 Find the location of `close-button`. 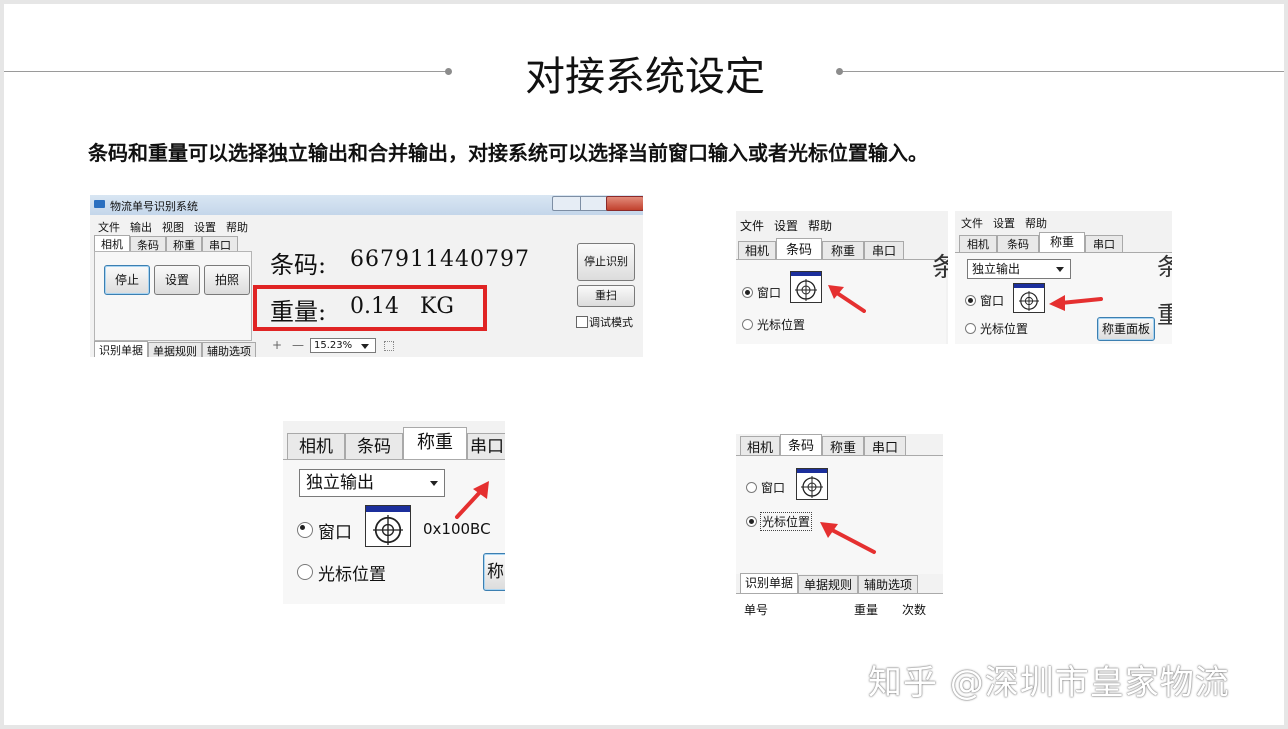

close-button is located at coordinates (624, 203).